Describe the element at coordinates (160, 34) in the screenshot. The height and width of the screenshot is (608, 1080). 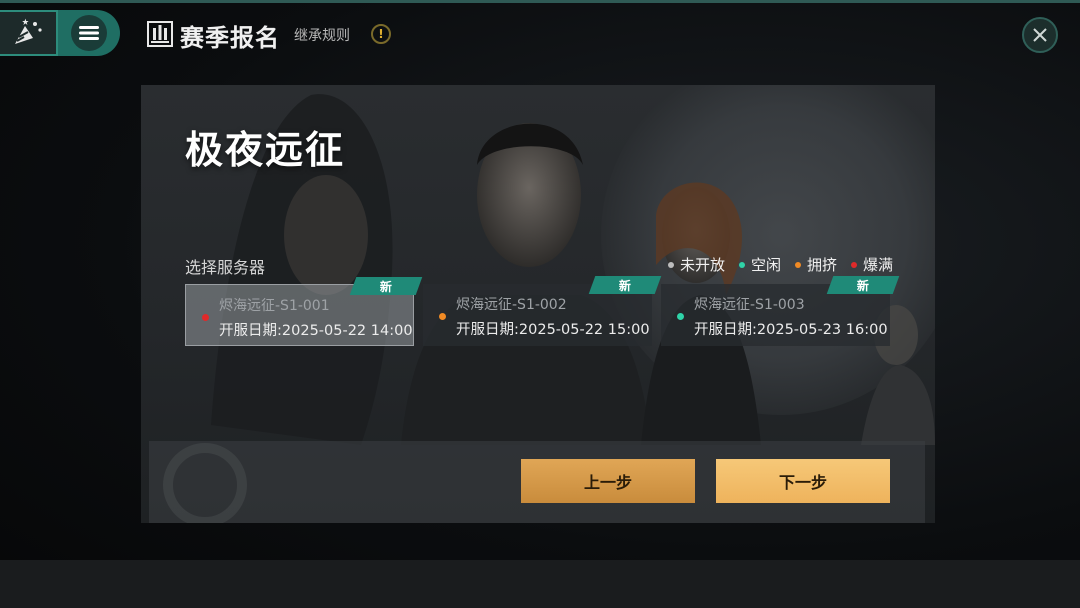
I see `trophy-frame-icon` at that location.